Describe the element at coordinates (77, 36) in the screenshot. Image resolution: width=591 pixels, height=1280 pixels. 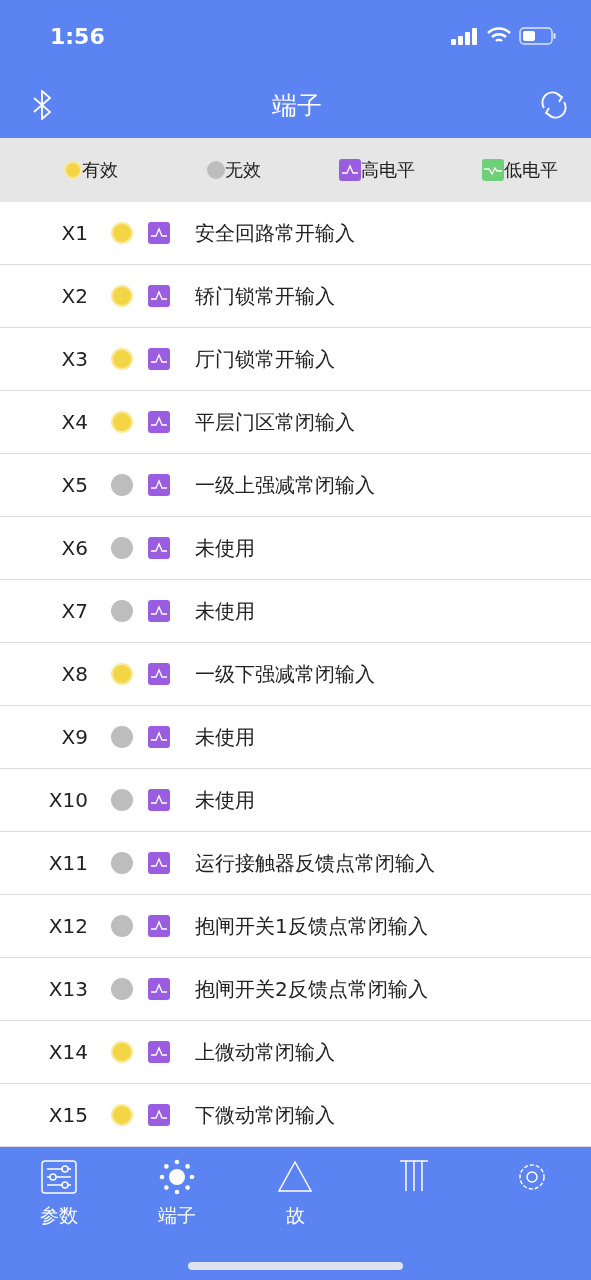
I see `status-time: 1:56` at that location.